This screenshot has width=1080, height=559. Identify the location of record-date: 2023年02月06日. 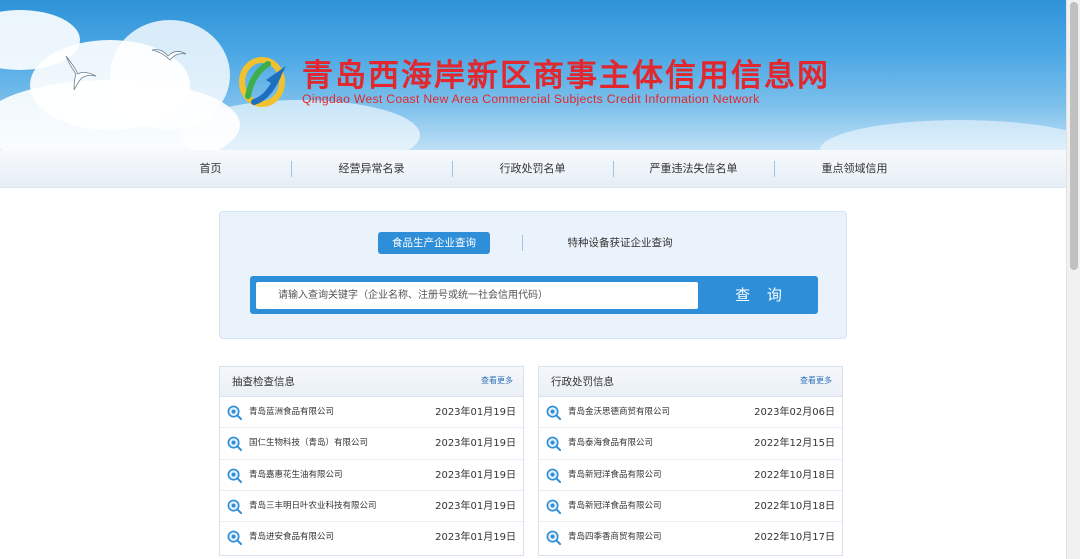
(794, 412).